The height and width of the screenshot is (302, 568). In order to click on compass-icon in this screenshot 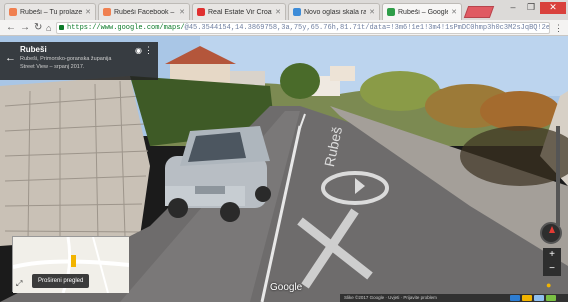, I will do `click(551, 233)`.